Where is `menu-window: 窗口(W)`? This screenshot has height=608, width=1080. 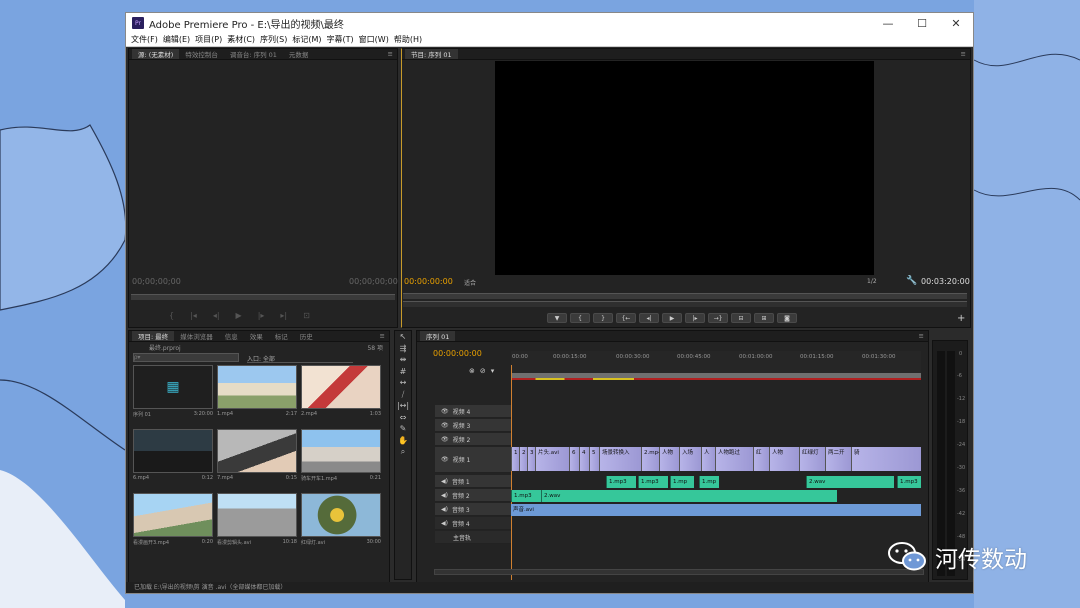 menu-window: 窗口(W) is located at coordinates (374, 39).